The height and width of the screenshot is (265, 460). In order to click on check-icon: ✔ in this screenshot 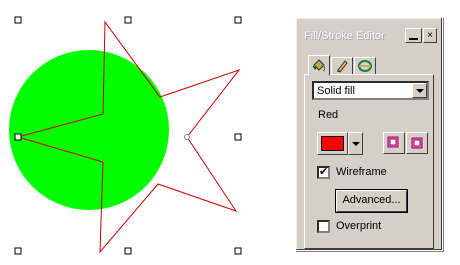, I will do `click(324, 172)`.